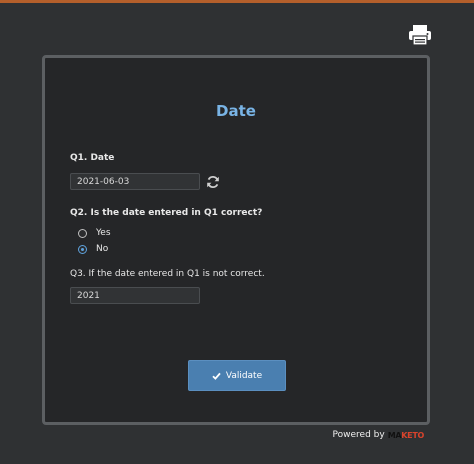 The width and height of the screenshot is (474, 464). I want to click on refresh-button, so click(213, 181).